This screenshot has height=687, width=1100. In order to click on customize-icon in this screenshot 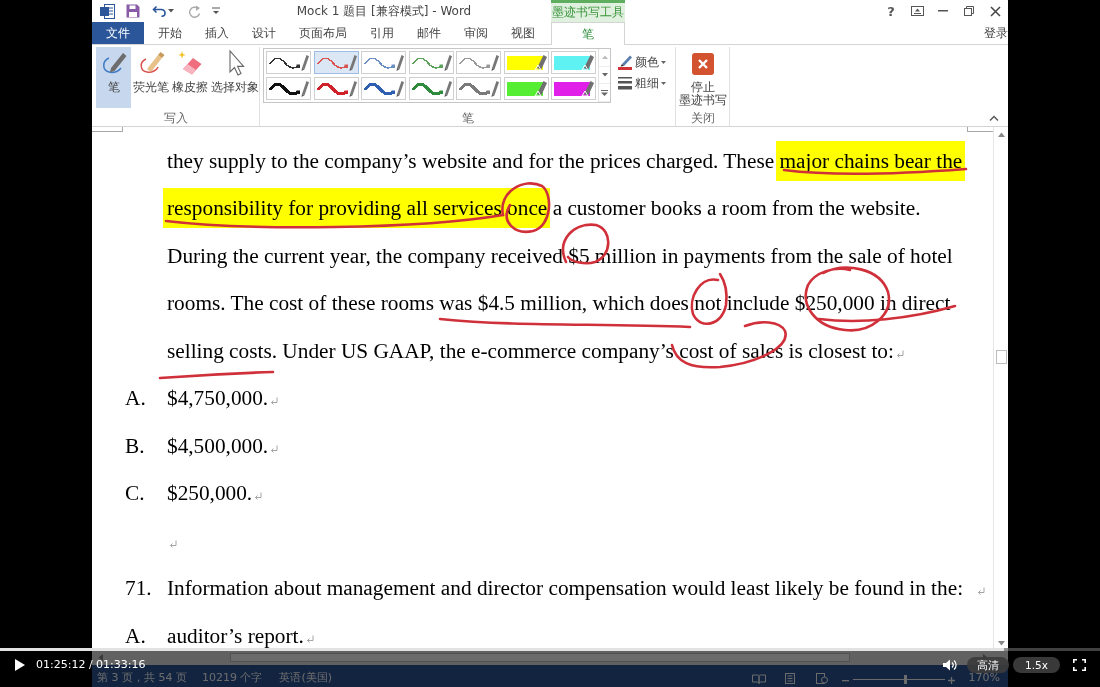, I will do `click(216, 11)`.